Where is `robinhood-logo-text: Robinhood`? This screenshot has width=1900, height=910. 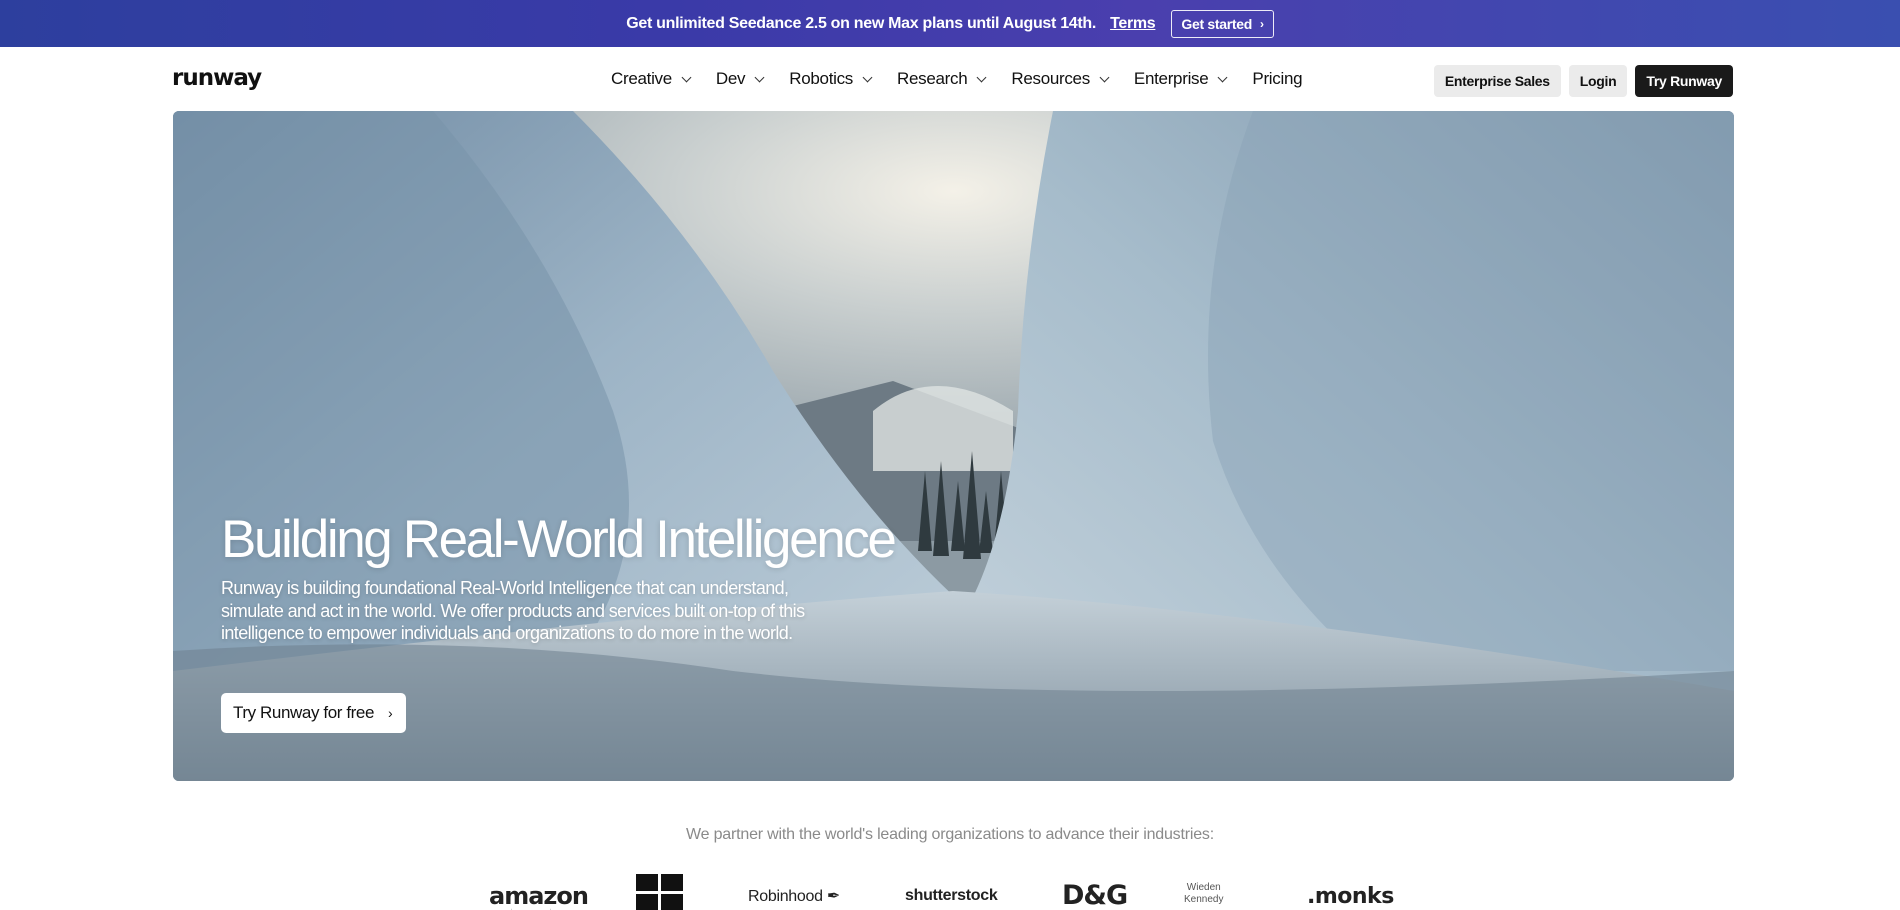
robinhood-logo-text: Robinhood is located at coordinates (785, 896).